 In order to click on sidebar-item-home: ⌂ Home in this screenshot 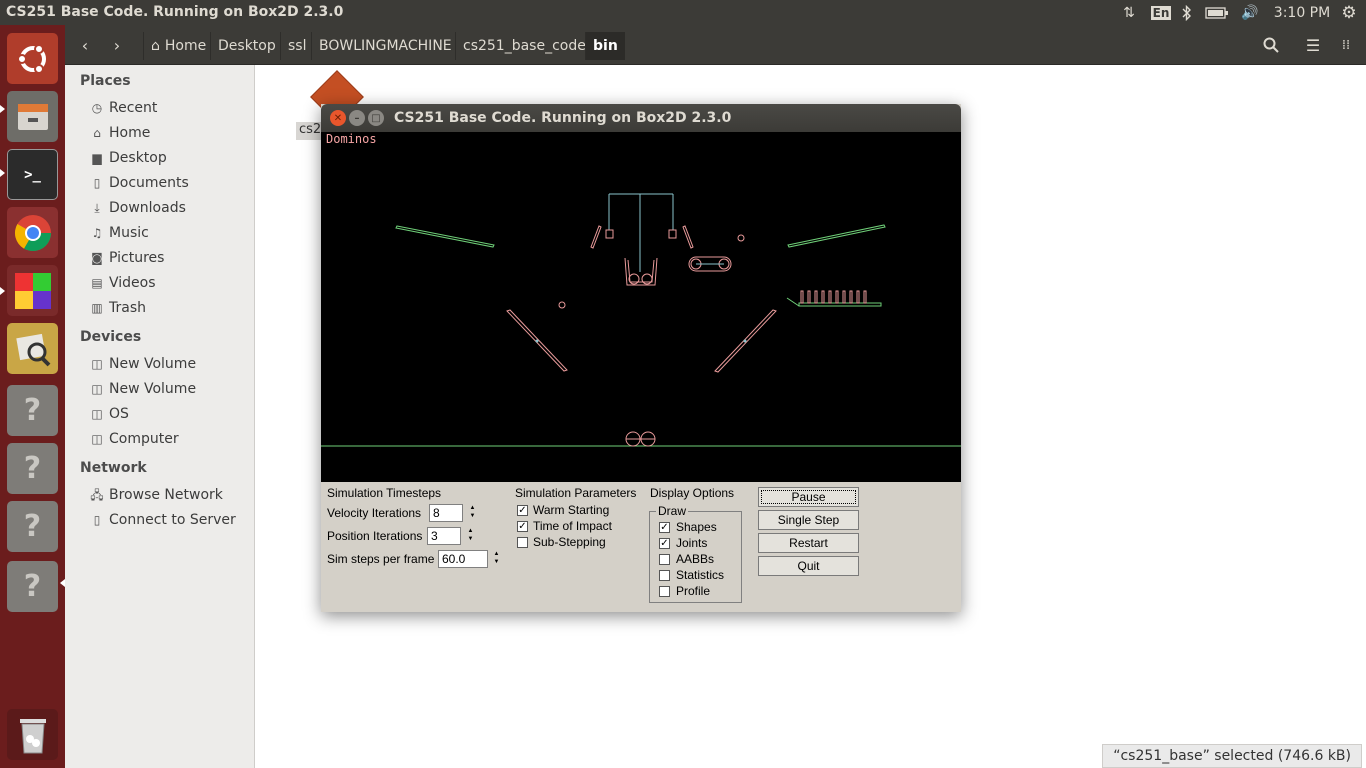, I will do `click(119, 133)`.